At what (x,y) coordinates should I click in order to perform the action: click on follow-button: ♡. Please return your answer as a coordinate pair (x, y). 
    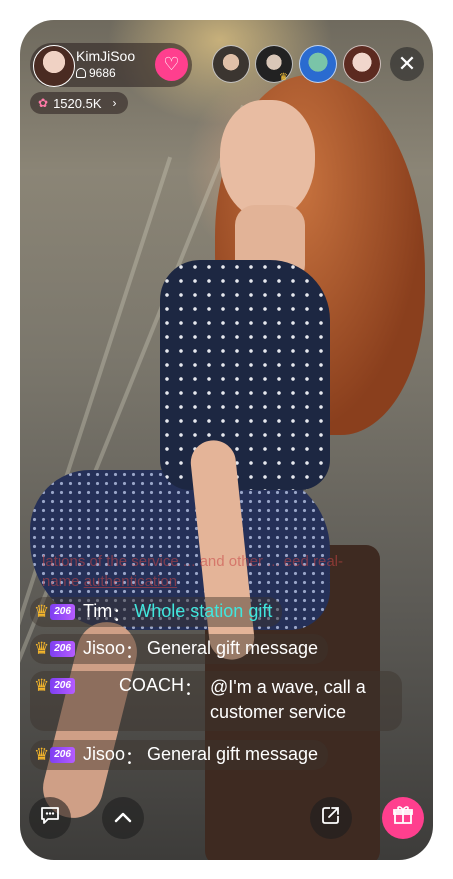
    Looking at the image, I should click on (171, 64).